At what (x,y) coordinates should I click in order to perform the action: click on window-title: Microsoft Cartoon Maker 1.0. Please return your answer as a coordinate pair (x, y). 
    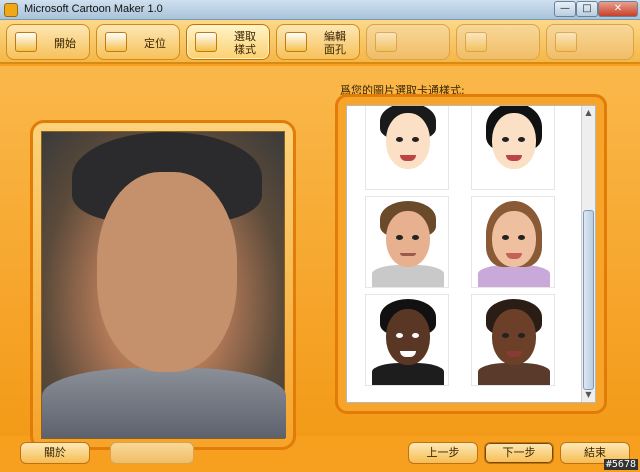
    Looking at the image, I should click on (93, 9).